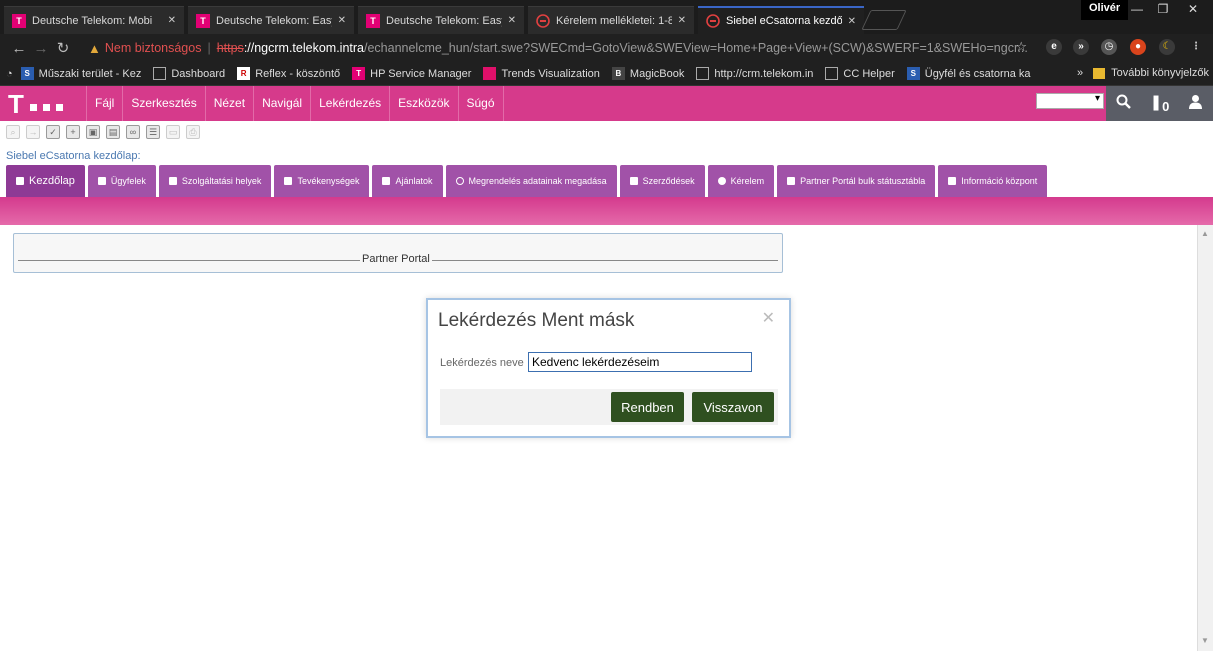 This screenshot has width=1213, height=651. What do you see at coordinates (423, 103) in the screenshot?
I see `menu-tools: Eszközök` at bounding box center [423, 103].